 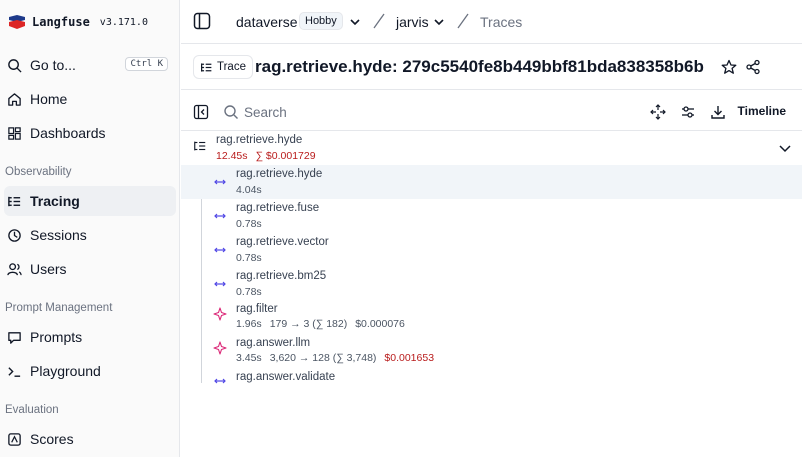 What do you see at coordinates (65, 371) in the screenshot?
I see `sidebar-item-label: Playground` at bounding box center [65, 371].